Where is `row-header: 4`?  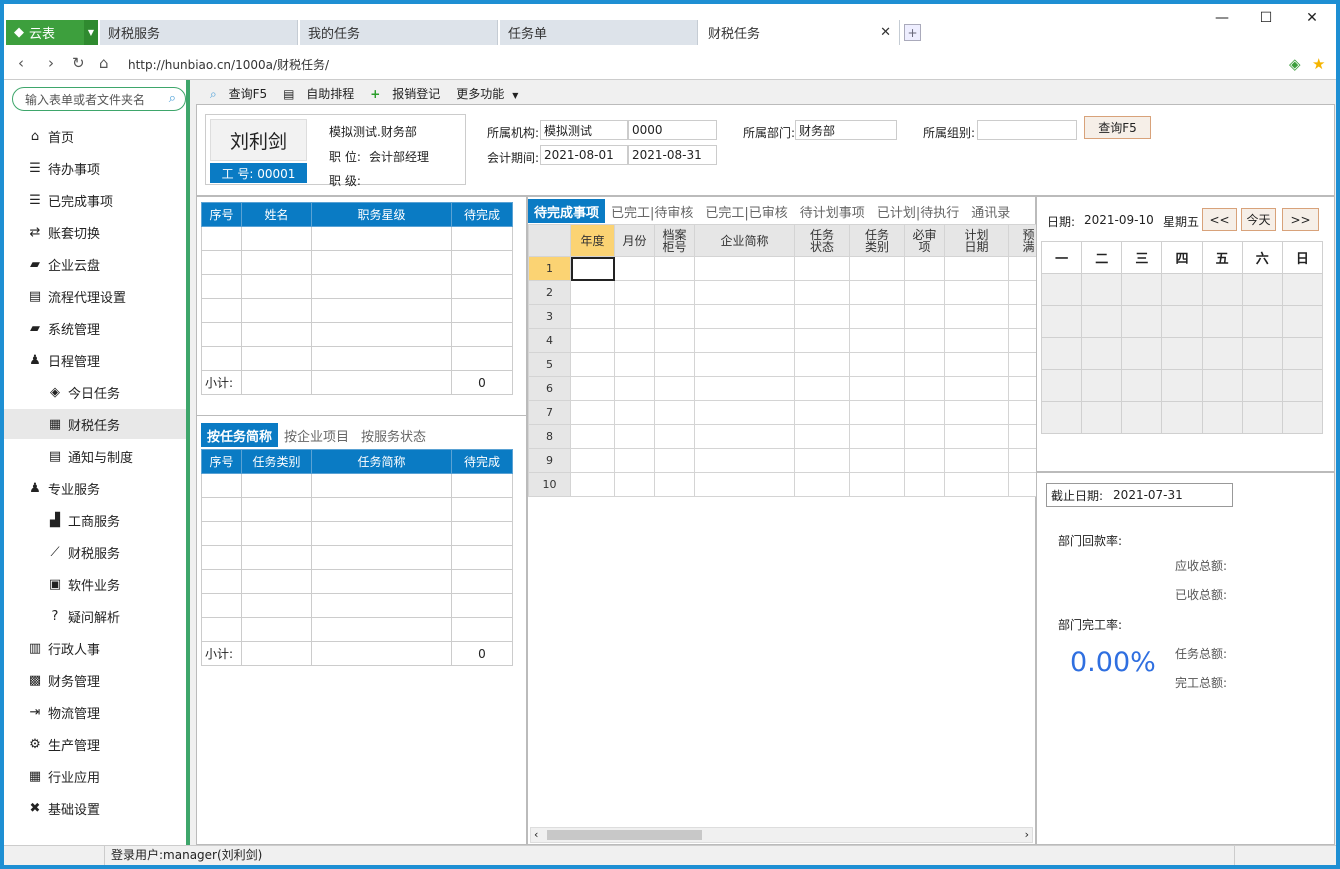
row-header: 4 is located at coordinates (549, 340).